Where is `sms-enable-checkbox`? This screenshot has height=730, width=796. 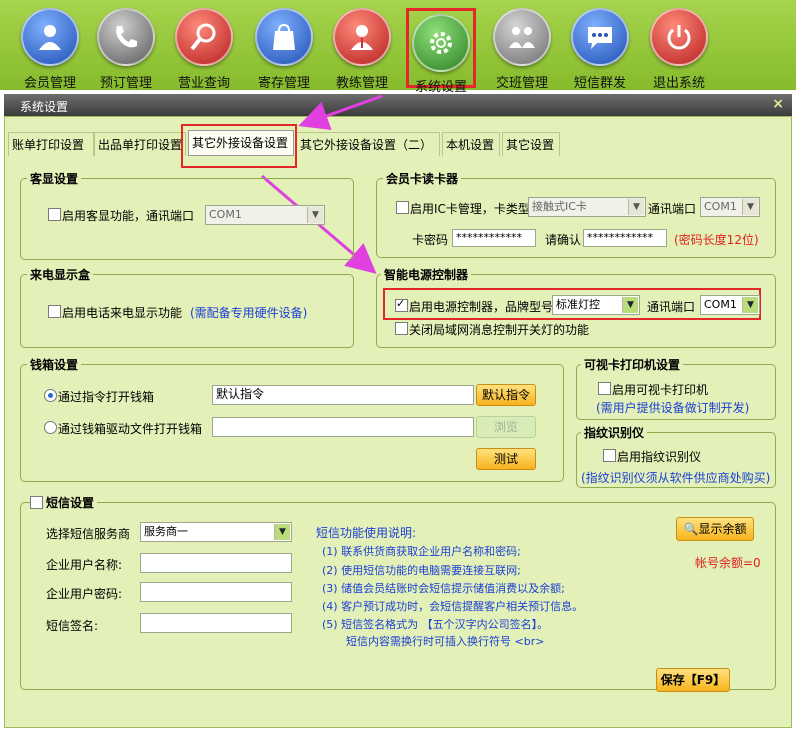 sms-enable-checkbox is located at coordinates (36, 502).